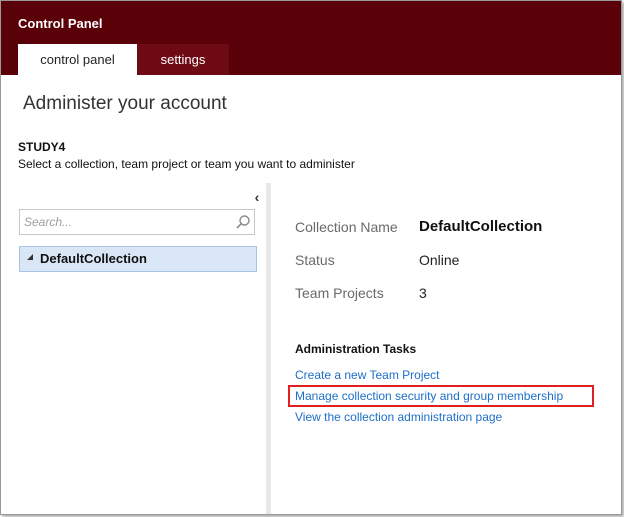 The width and height of the screenshot is (624, 517). What do you see at coordinates (257, 197) in the screenshot?
I see `collapse-pane-button: ‹` at bounding box center [257, 197].